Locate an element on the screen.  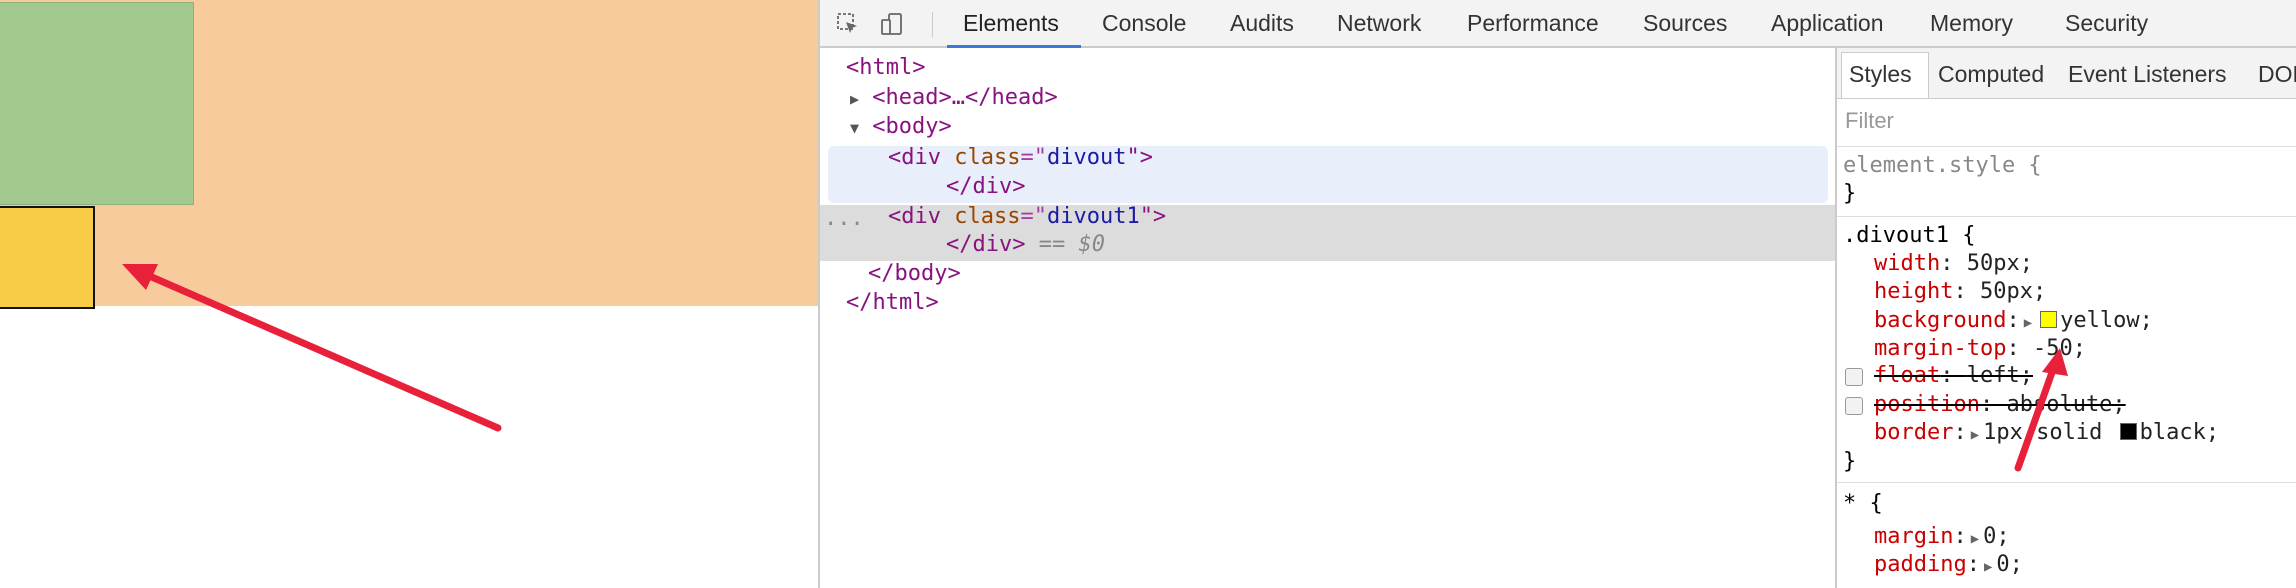
html-open-tag: <html> is located at coordinates (886, 67).